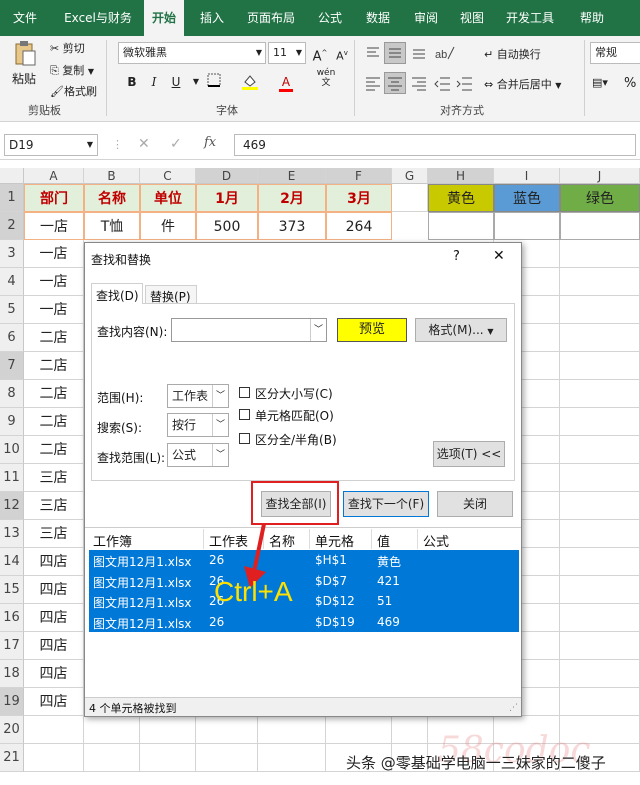 Image resolution: width=640 pixels, height=785 pixels. What do you see at coordinates (331, 581) in the screenshot?
I see `result-cell: $D$7` at bounding box center [331, 581].